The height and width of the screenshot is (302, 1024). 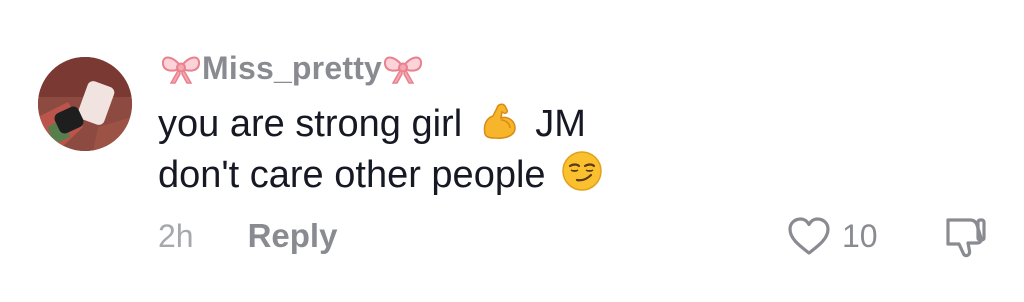 I want to click on smirking-face-emoji, so click(x=582, y=171).